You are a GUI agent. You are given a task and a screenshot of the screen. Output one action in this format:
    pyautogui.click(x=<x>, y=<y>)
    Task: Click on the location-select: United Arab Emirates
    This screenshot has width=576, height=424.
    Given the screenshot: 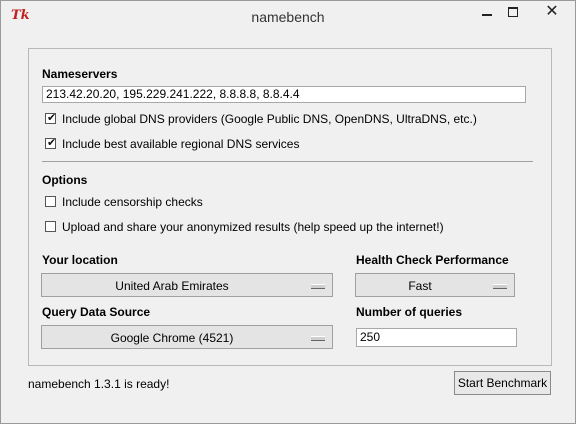 What is the action you would take?
    pyautogui.click(x=187, y=285)
    